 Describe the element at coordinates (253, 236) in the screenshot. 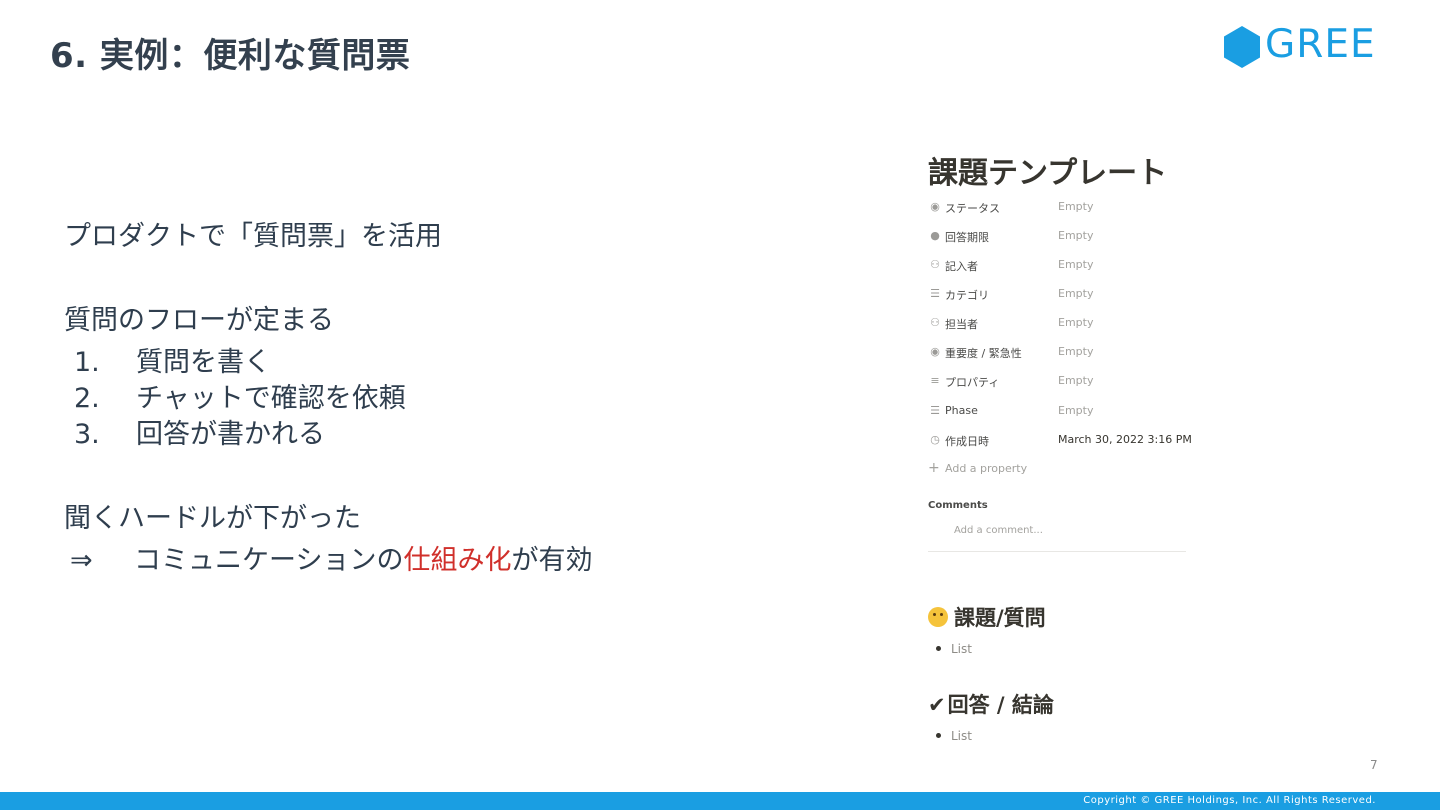

I see `intro-line: プロダクトで「質問票」を活用` at that location.